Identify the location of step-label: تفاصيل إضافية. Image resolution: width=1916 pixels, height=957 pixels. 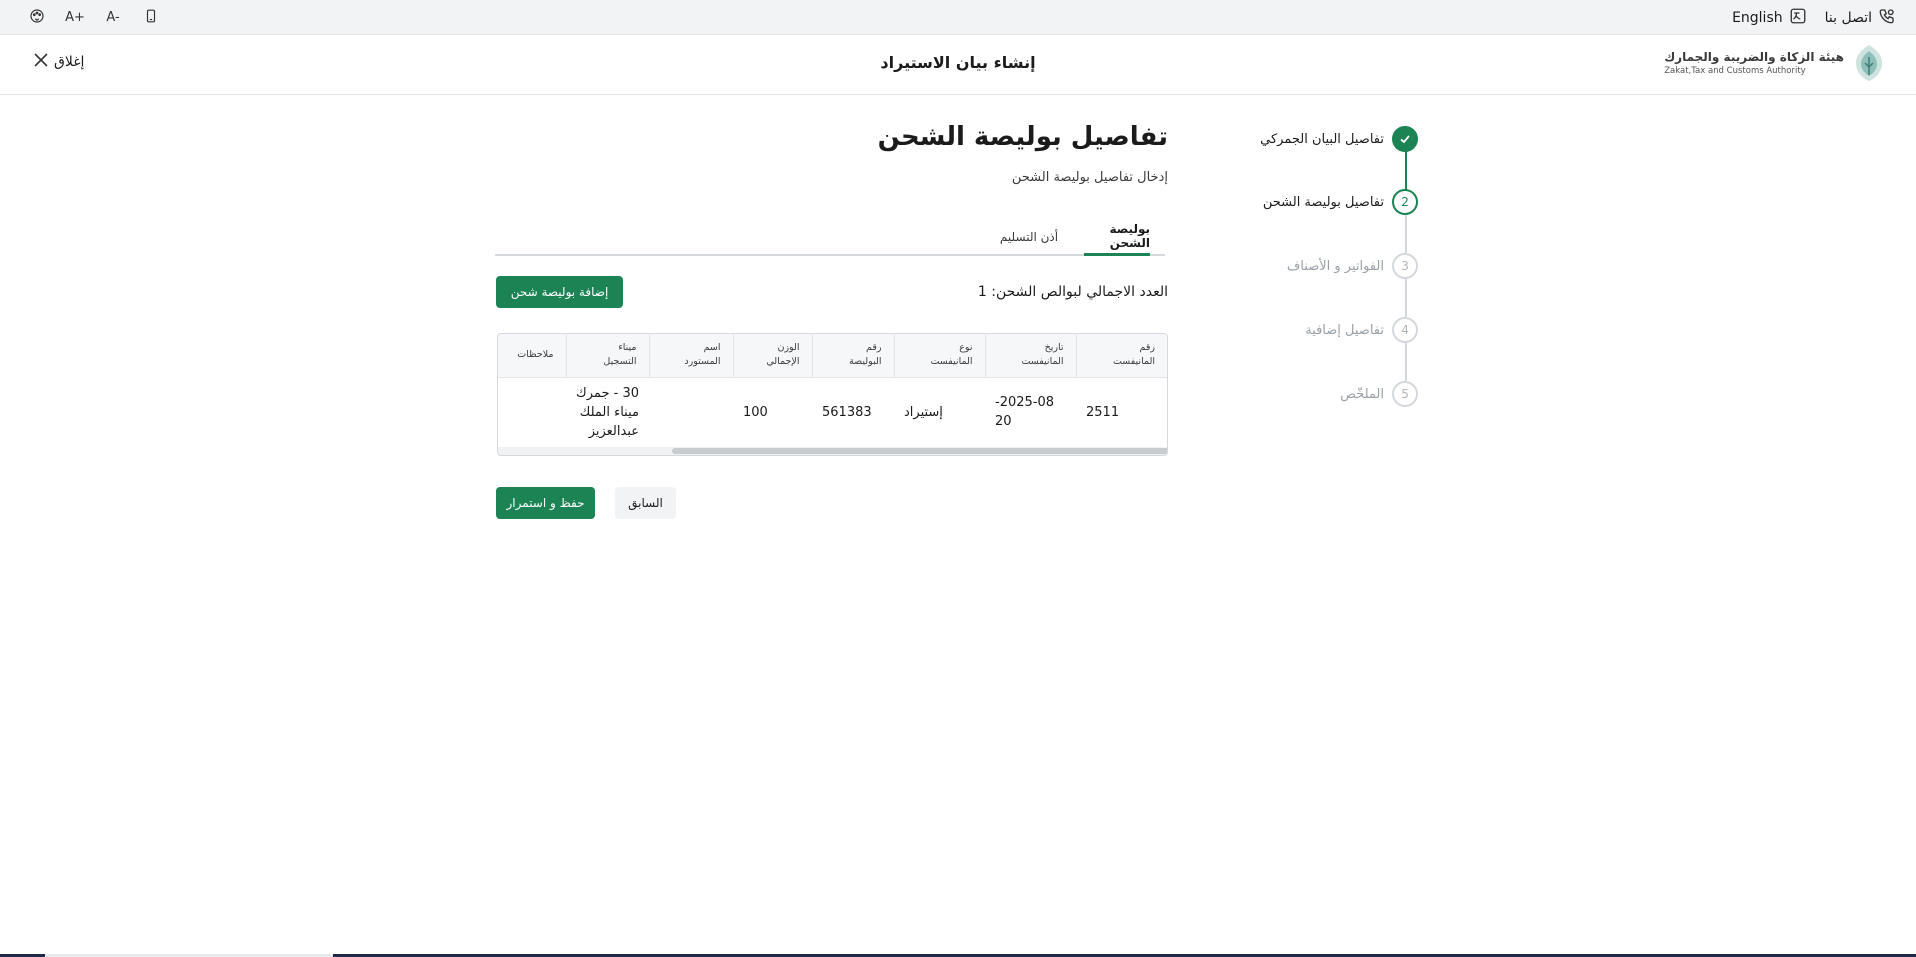
(1344, 330).